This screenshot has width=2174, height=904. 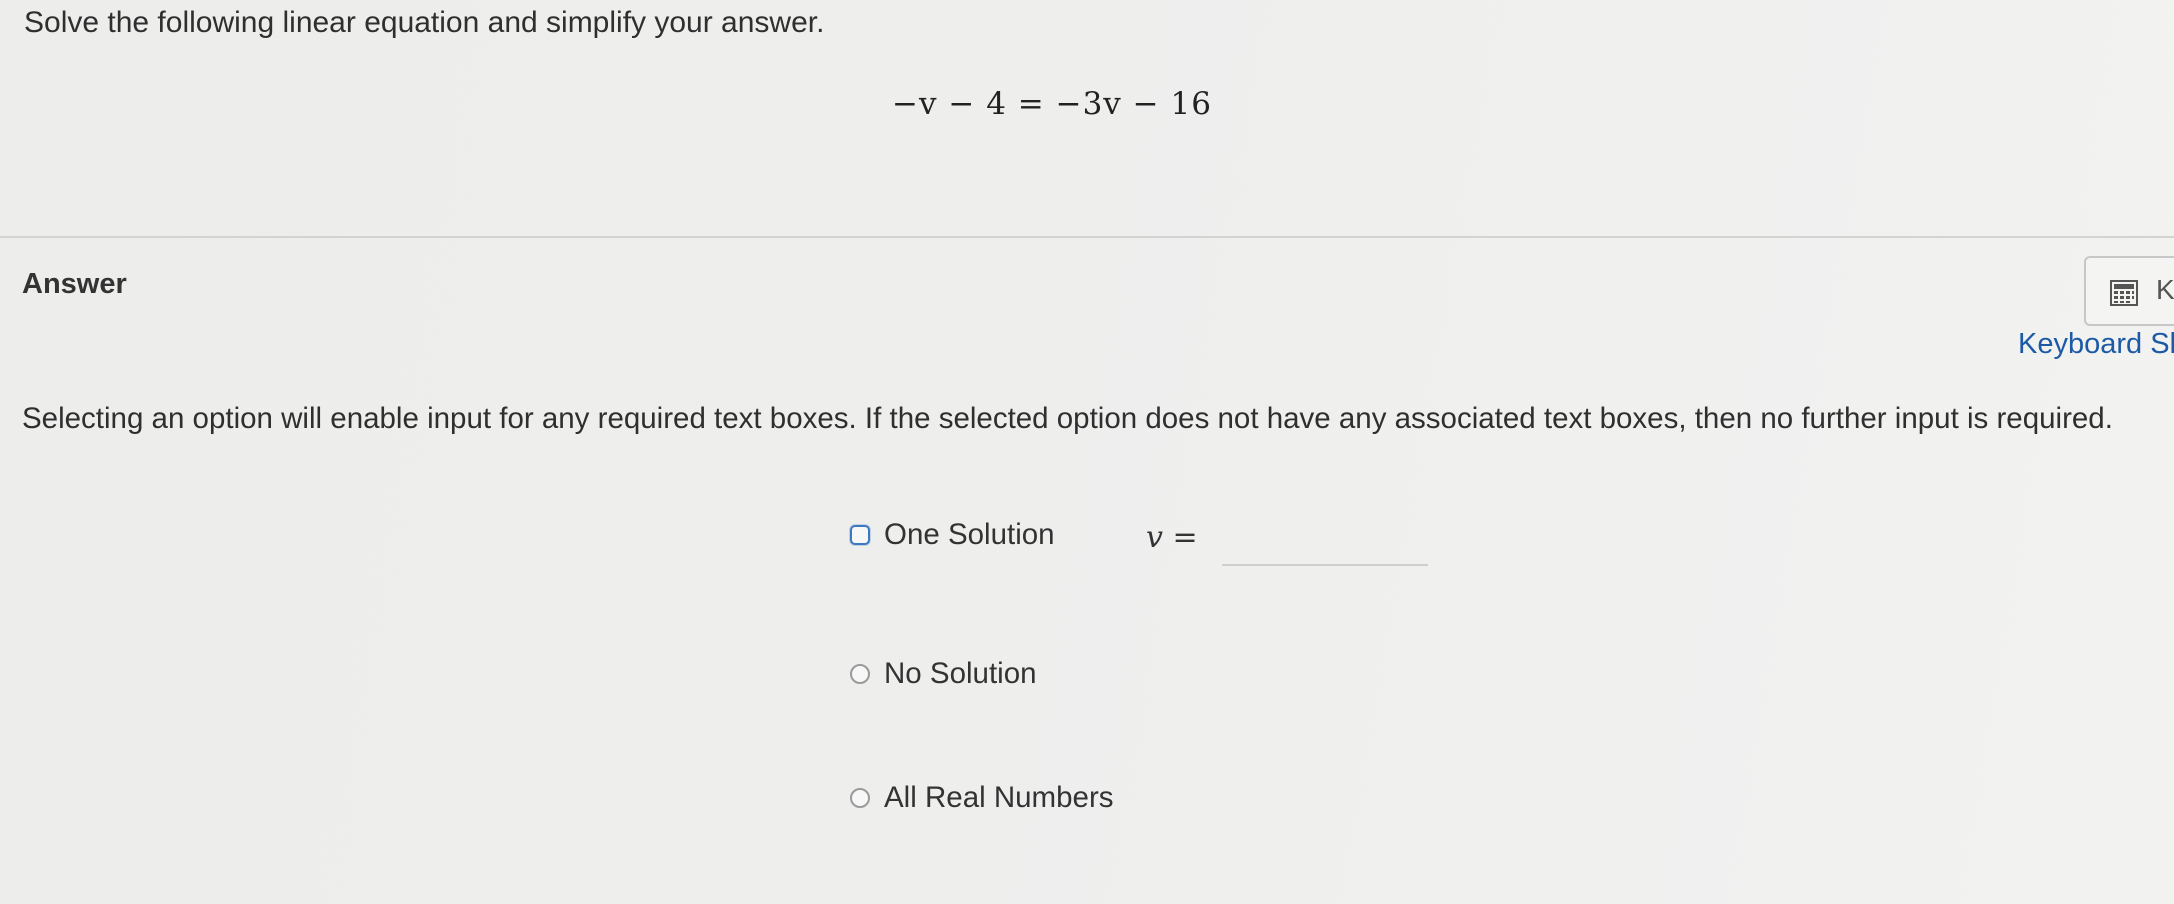 What do you see at coordinates (2124, 293) in the screenshot?
I see `calculator-keyboard-icon` at bounding box center [2124, 293].